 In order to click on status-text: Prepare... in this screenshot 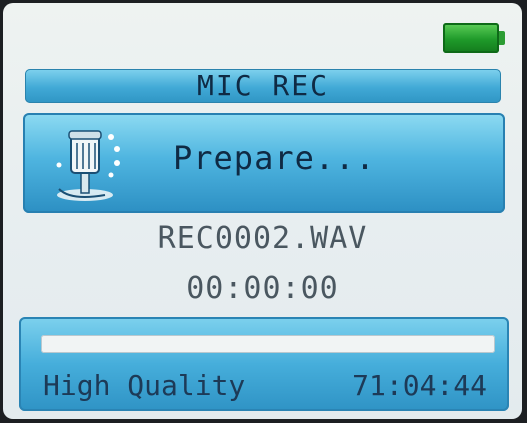, I will do `click(274, 158)`.